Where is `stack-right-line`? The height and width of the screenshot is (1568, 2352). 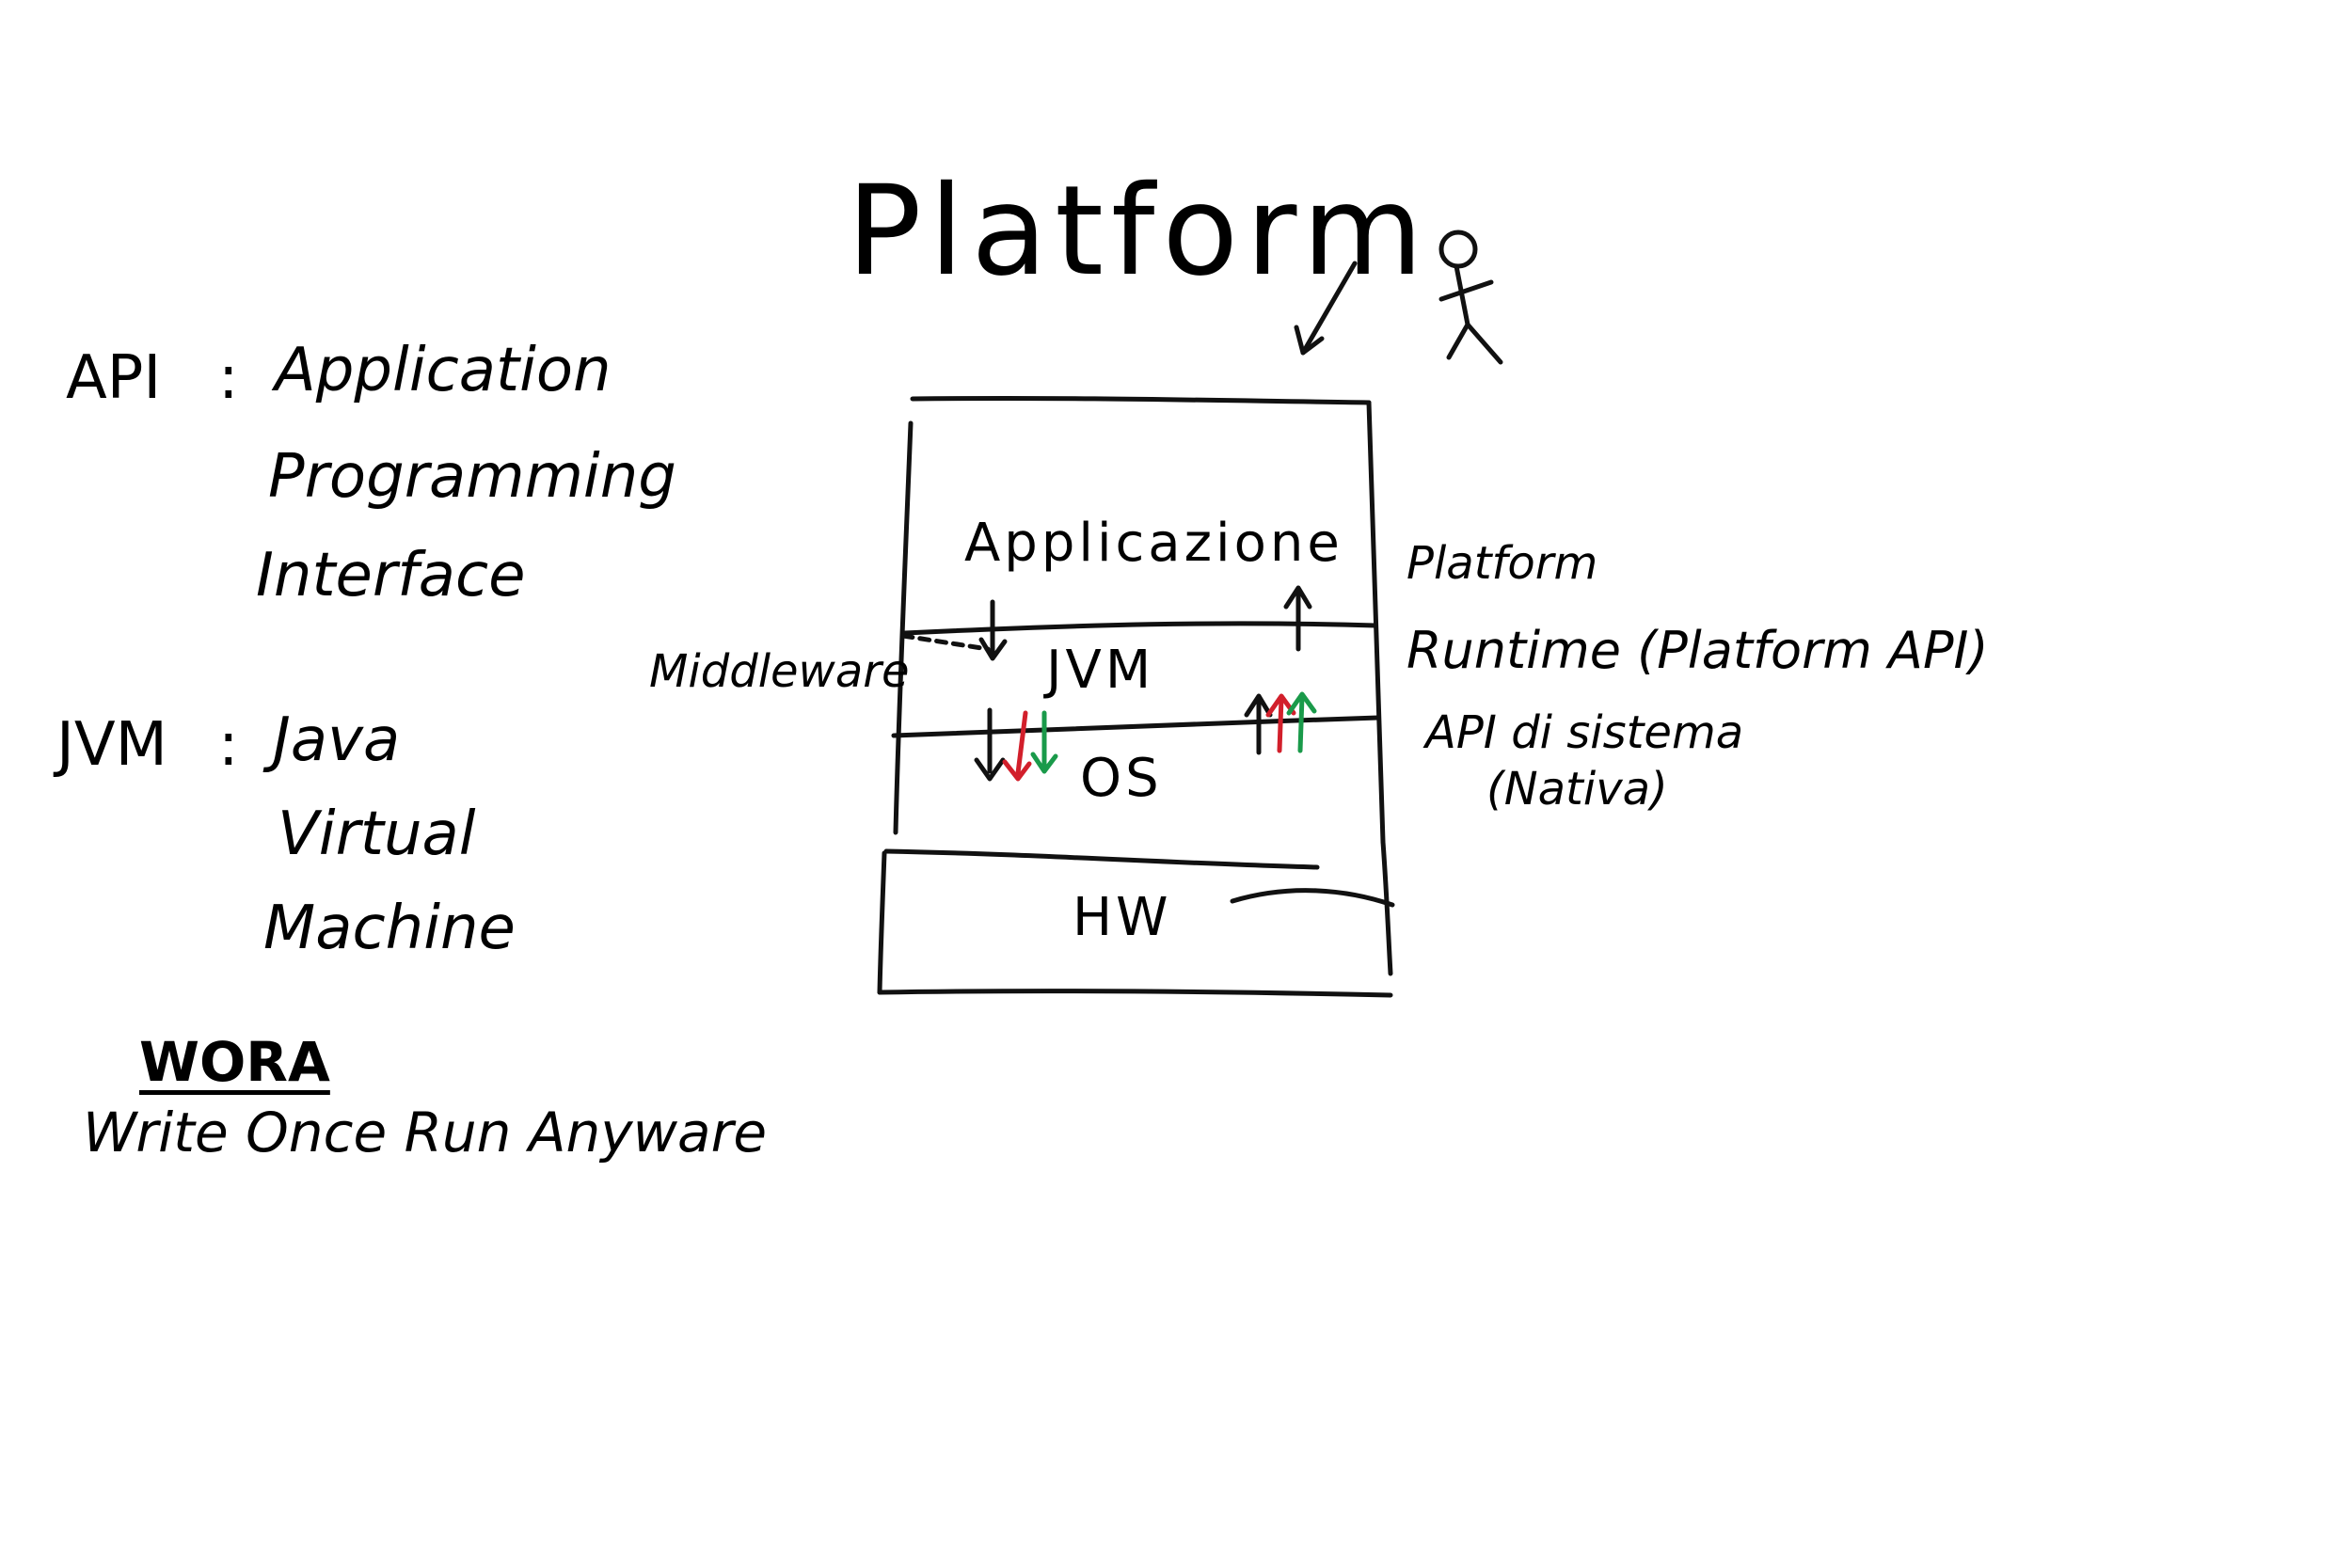 stack-right-line is located at coordinates (1376, 622).